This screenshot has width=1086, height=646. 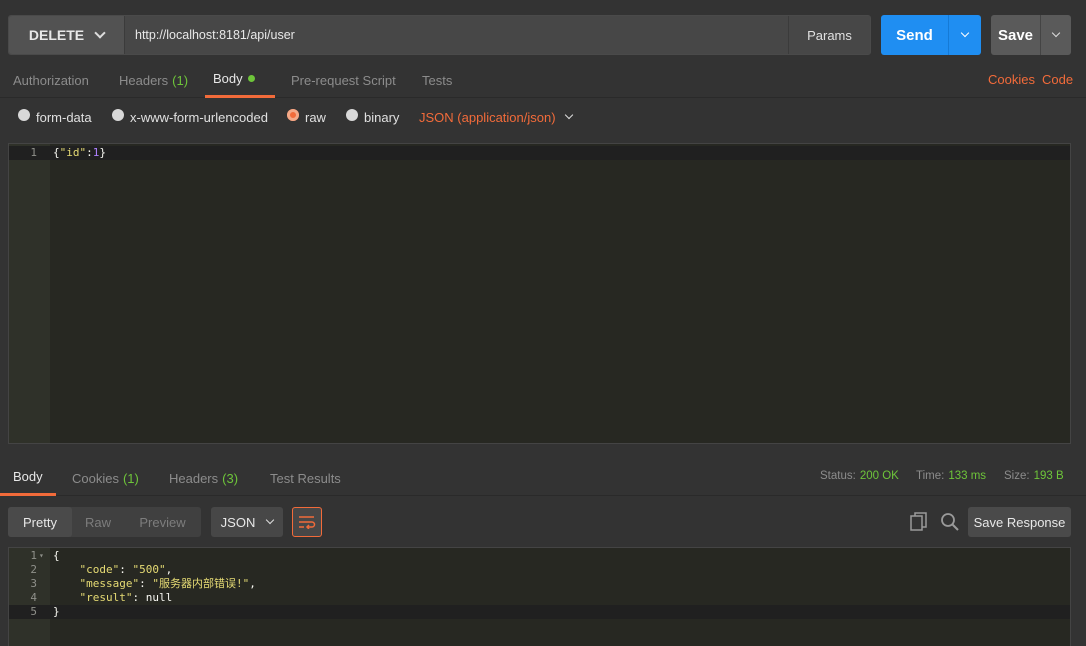 I want to click on content-type-select: JSON (application/json), so click(x=496, y=117).